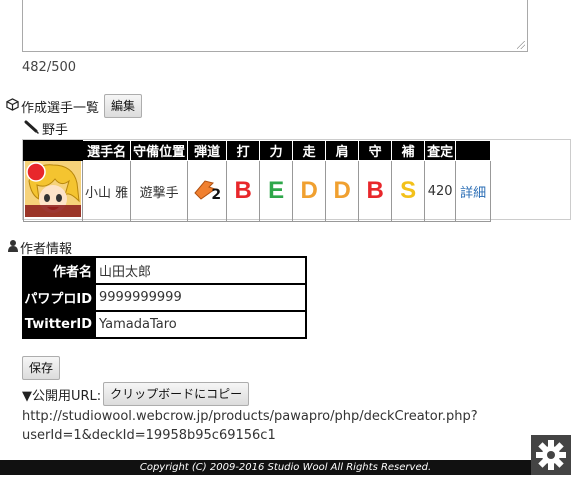 Image resolution: width=571 pixels, height=479 pixels. I want to click on player-avatar-image, so click(53, 189).